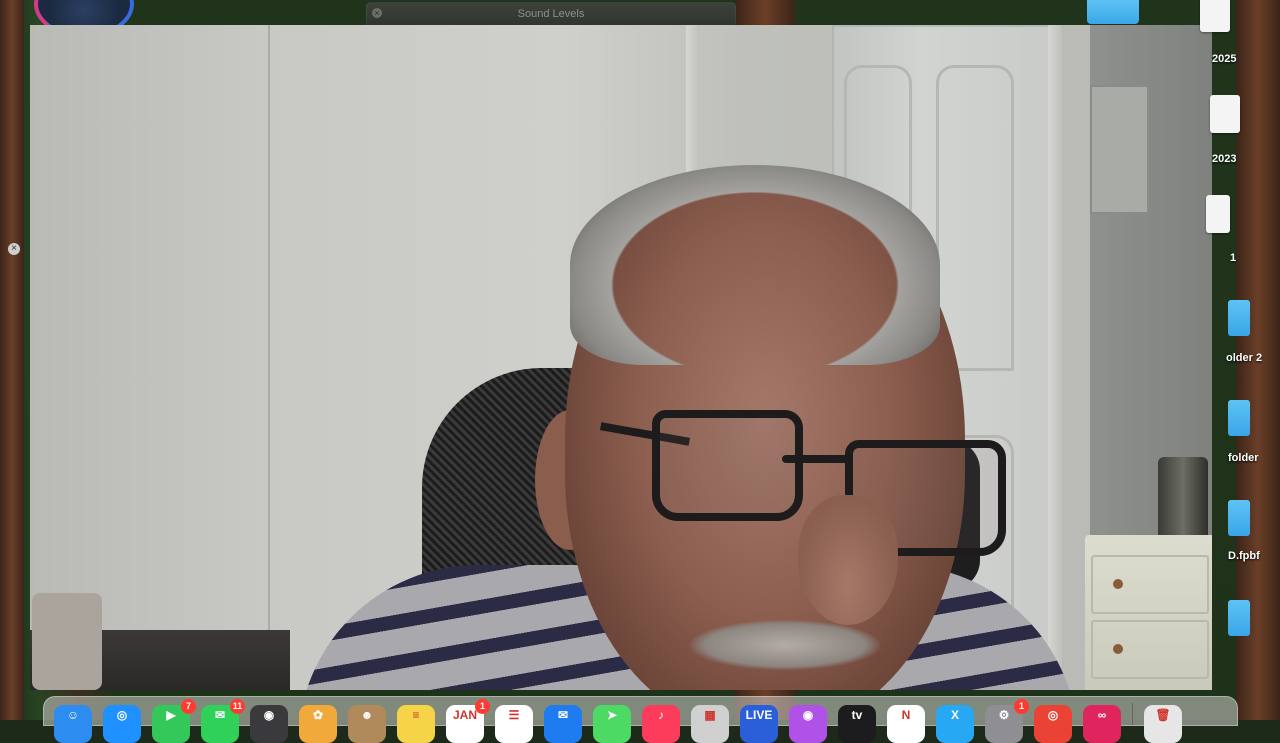 The image size is (1280, 743). What do you see at coordinates (612, 724) in the screenshot?
I see `dock-app-maps: ➤` at bounding box center [612, 724].